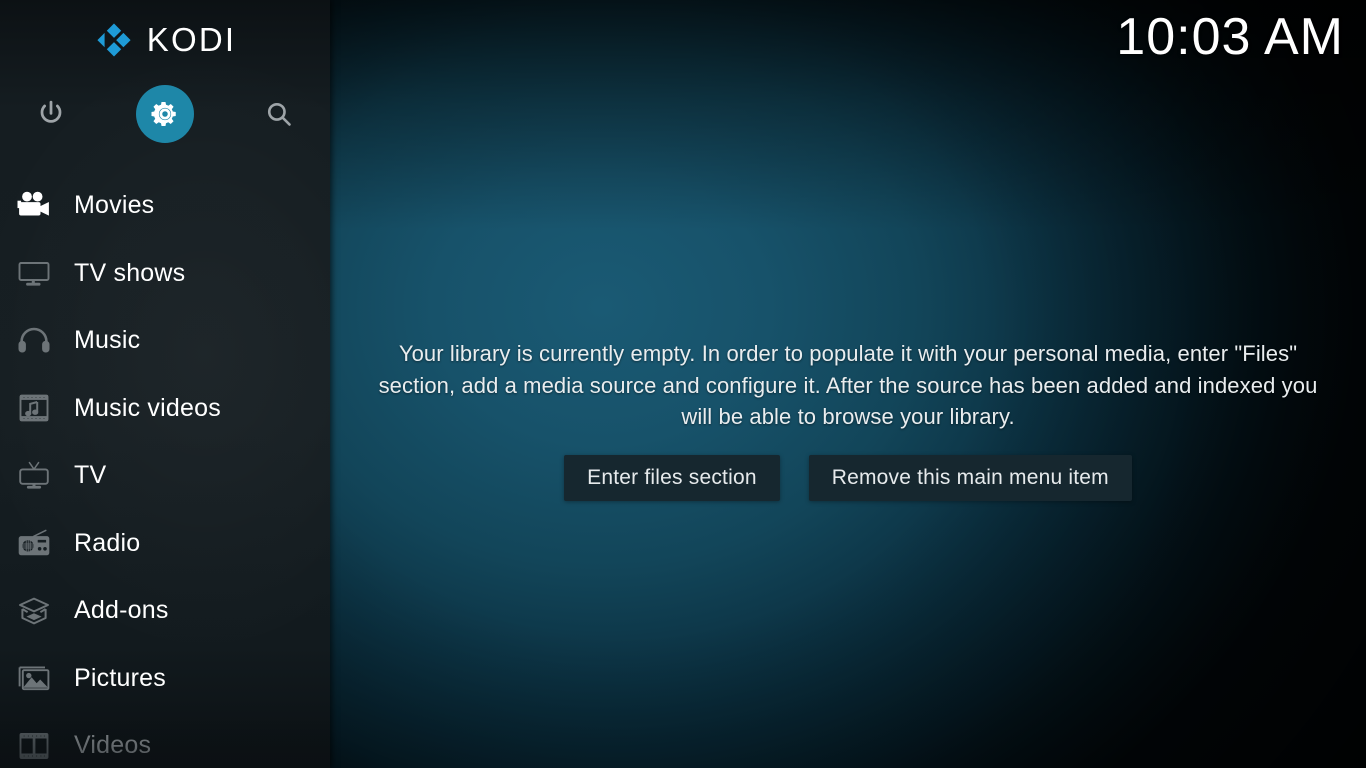 The width and height of the screenshot is (1366, 768). I want to click on radio-icon, so click(34, 543).